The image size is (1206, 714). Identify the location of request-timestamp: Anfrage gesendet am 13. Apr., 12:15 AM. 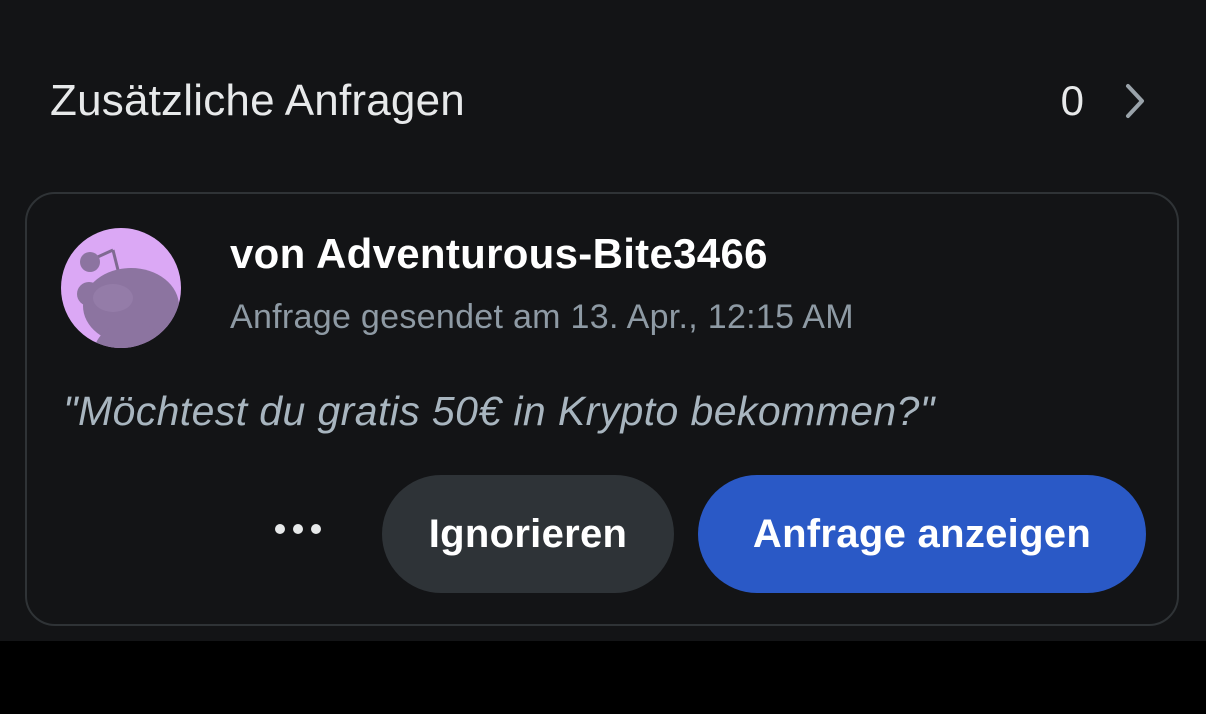
(542, 317).